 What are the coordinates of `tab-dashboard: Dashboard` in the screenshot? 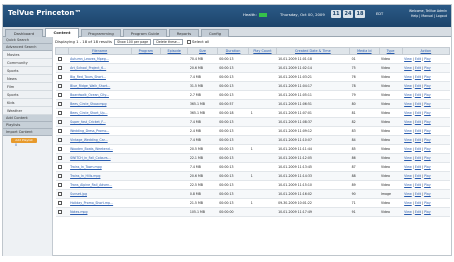 It's located at (24, 33).